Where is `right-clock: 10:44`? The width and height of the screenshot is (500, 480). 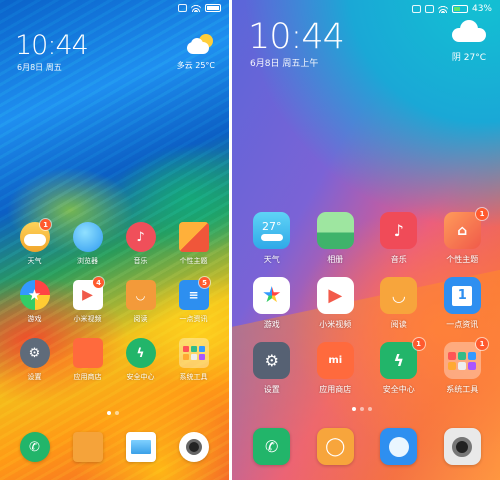 right-clock: 10:44 is located at coordinates (296, 37).